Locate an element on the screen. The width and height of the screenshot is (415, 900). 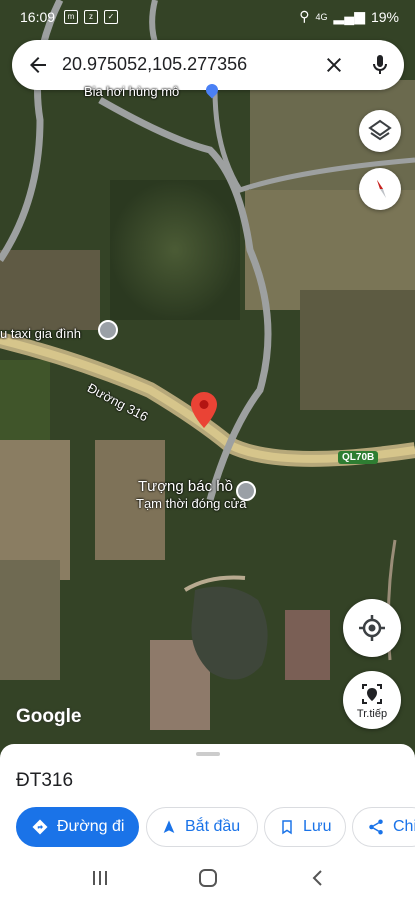
back-nav-icon is located at coordinates (318, 878).